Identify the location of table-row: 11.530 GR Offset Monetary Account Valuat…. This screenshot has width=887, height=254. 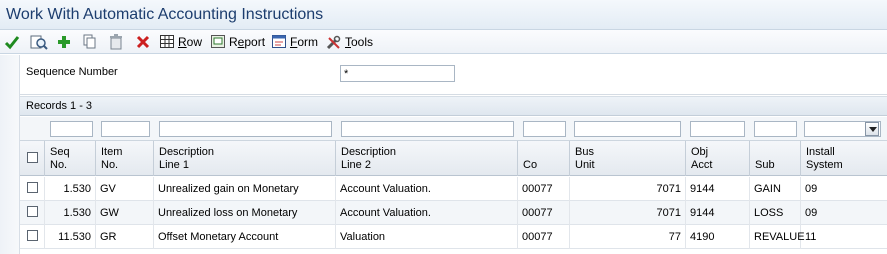
(453, 237).